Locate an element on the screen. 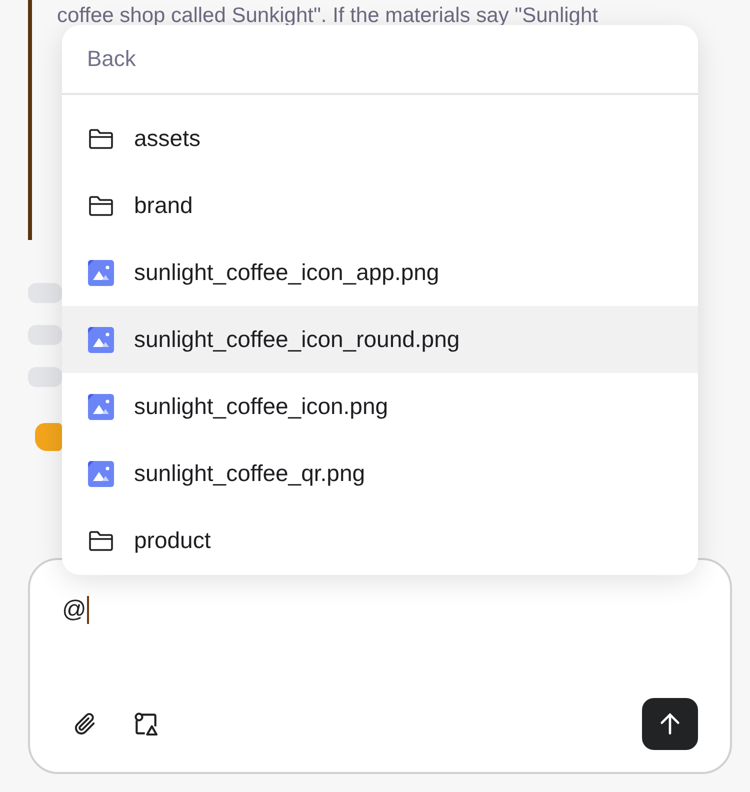 The height and width of the screenshot is (792, 750). file-item: brand is located at coordinates (380, 205).